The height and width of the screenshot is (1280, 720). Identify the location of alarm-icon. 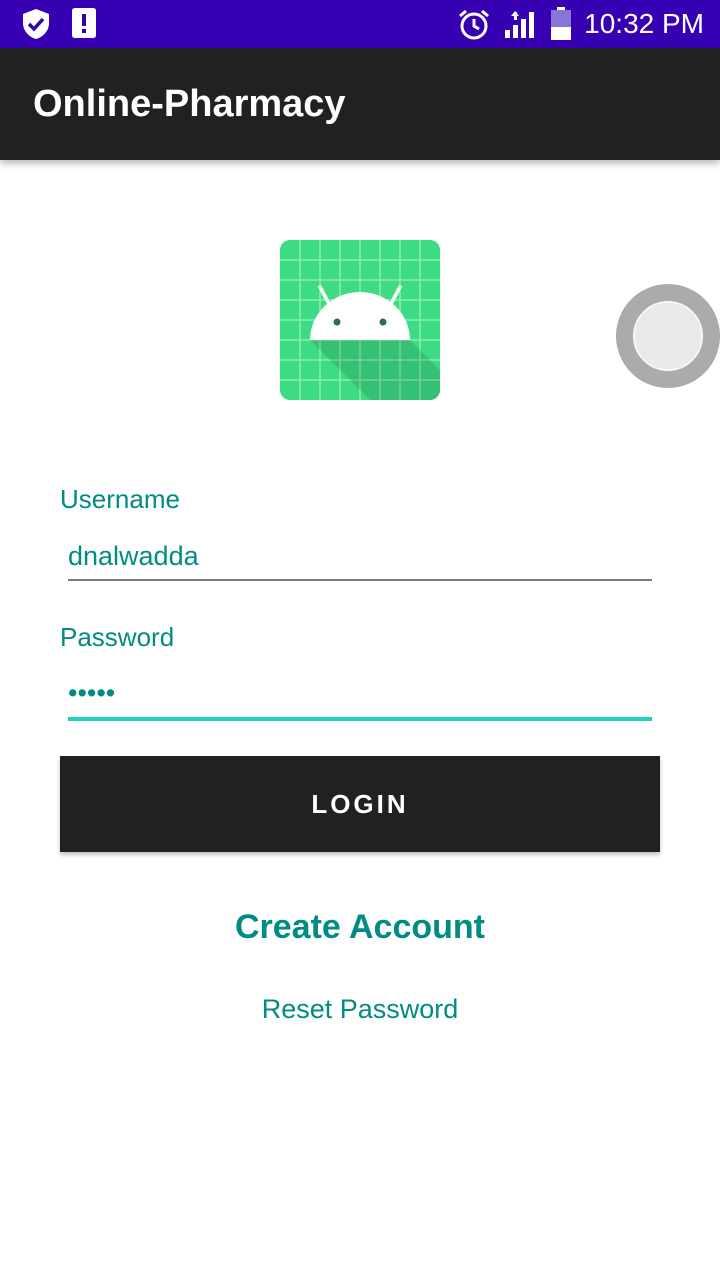
(474, 27).